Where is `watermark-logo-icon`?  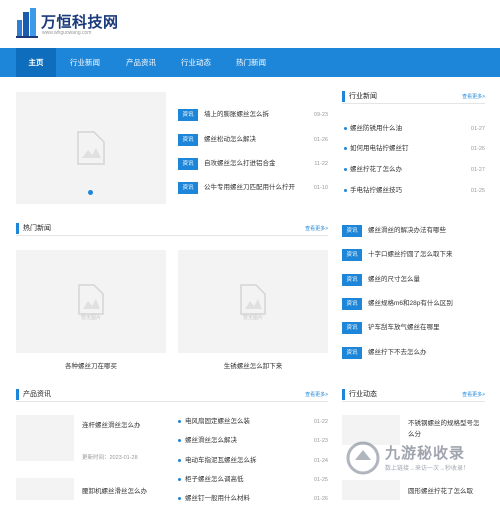 watermark-logo-icon is located at coordinates (363, 458).